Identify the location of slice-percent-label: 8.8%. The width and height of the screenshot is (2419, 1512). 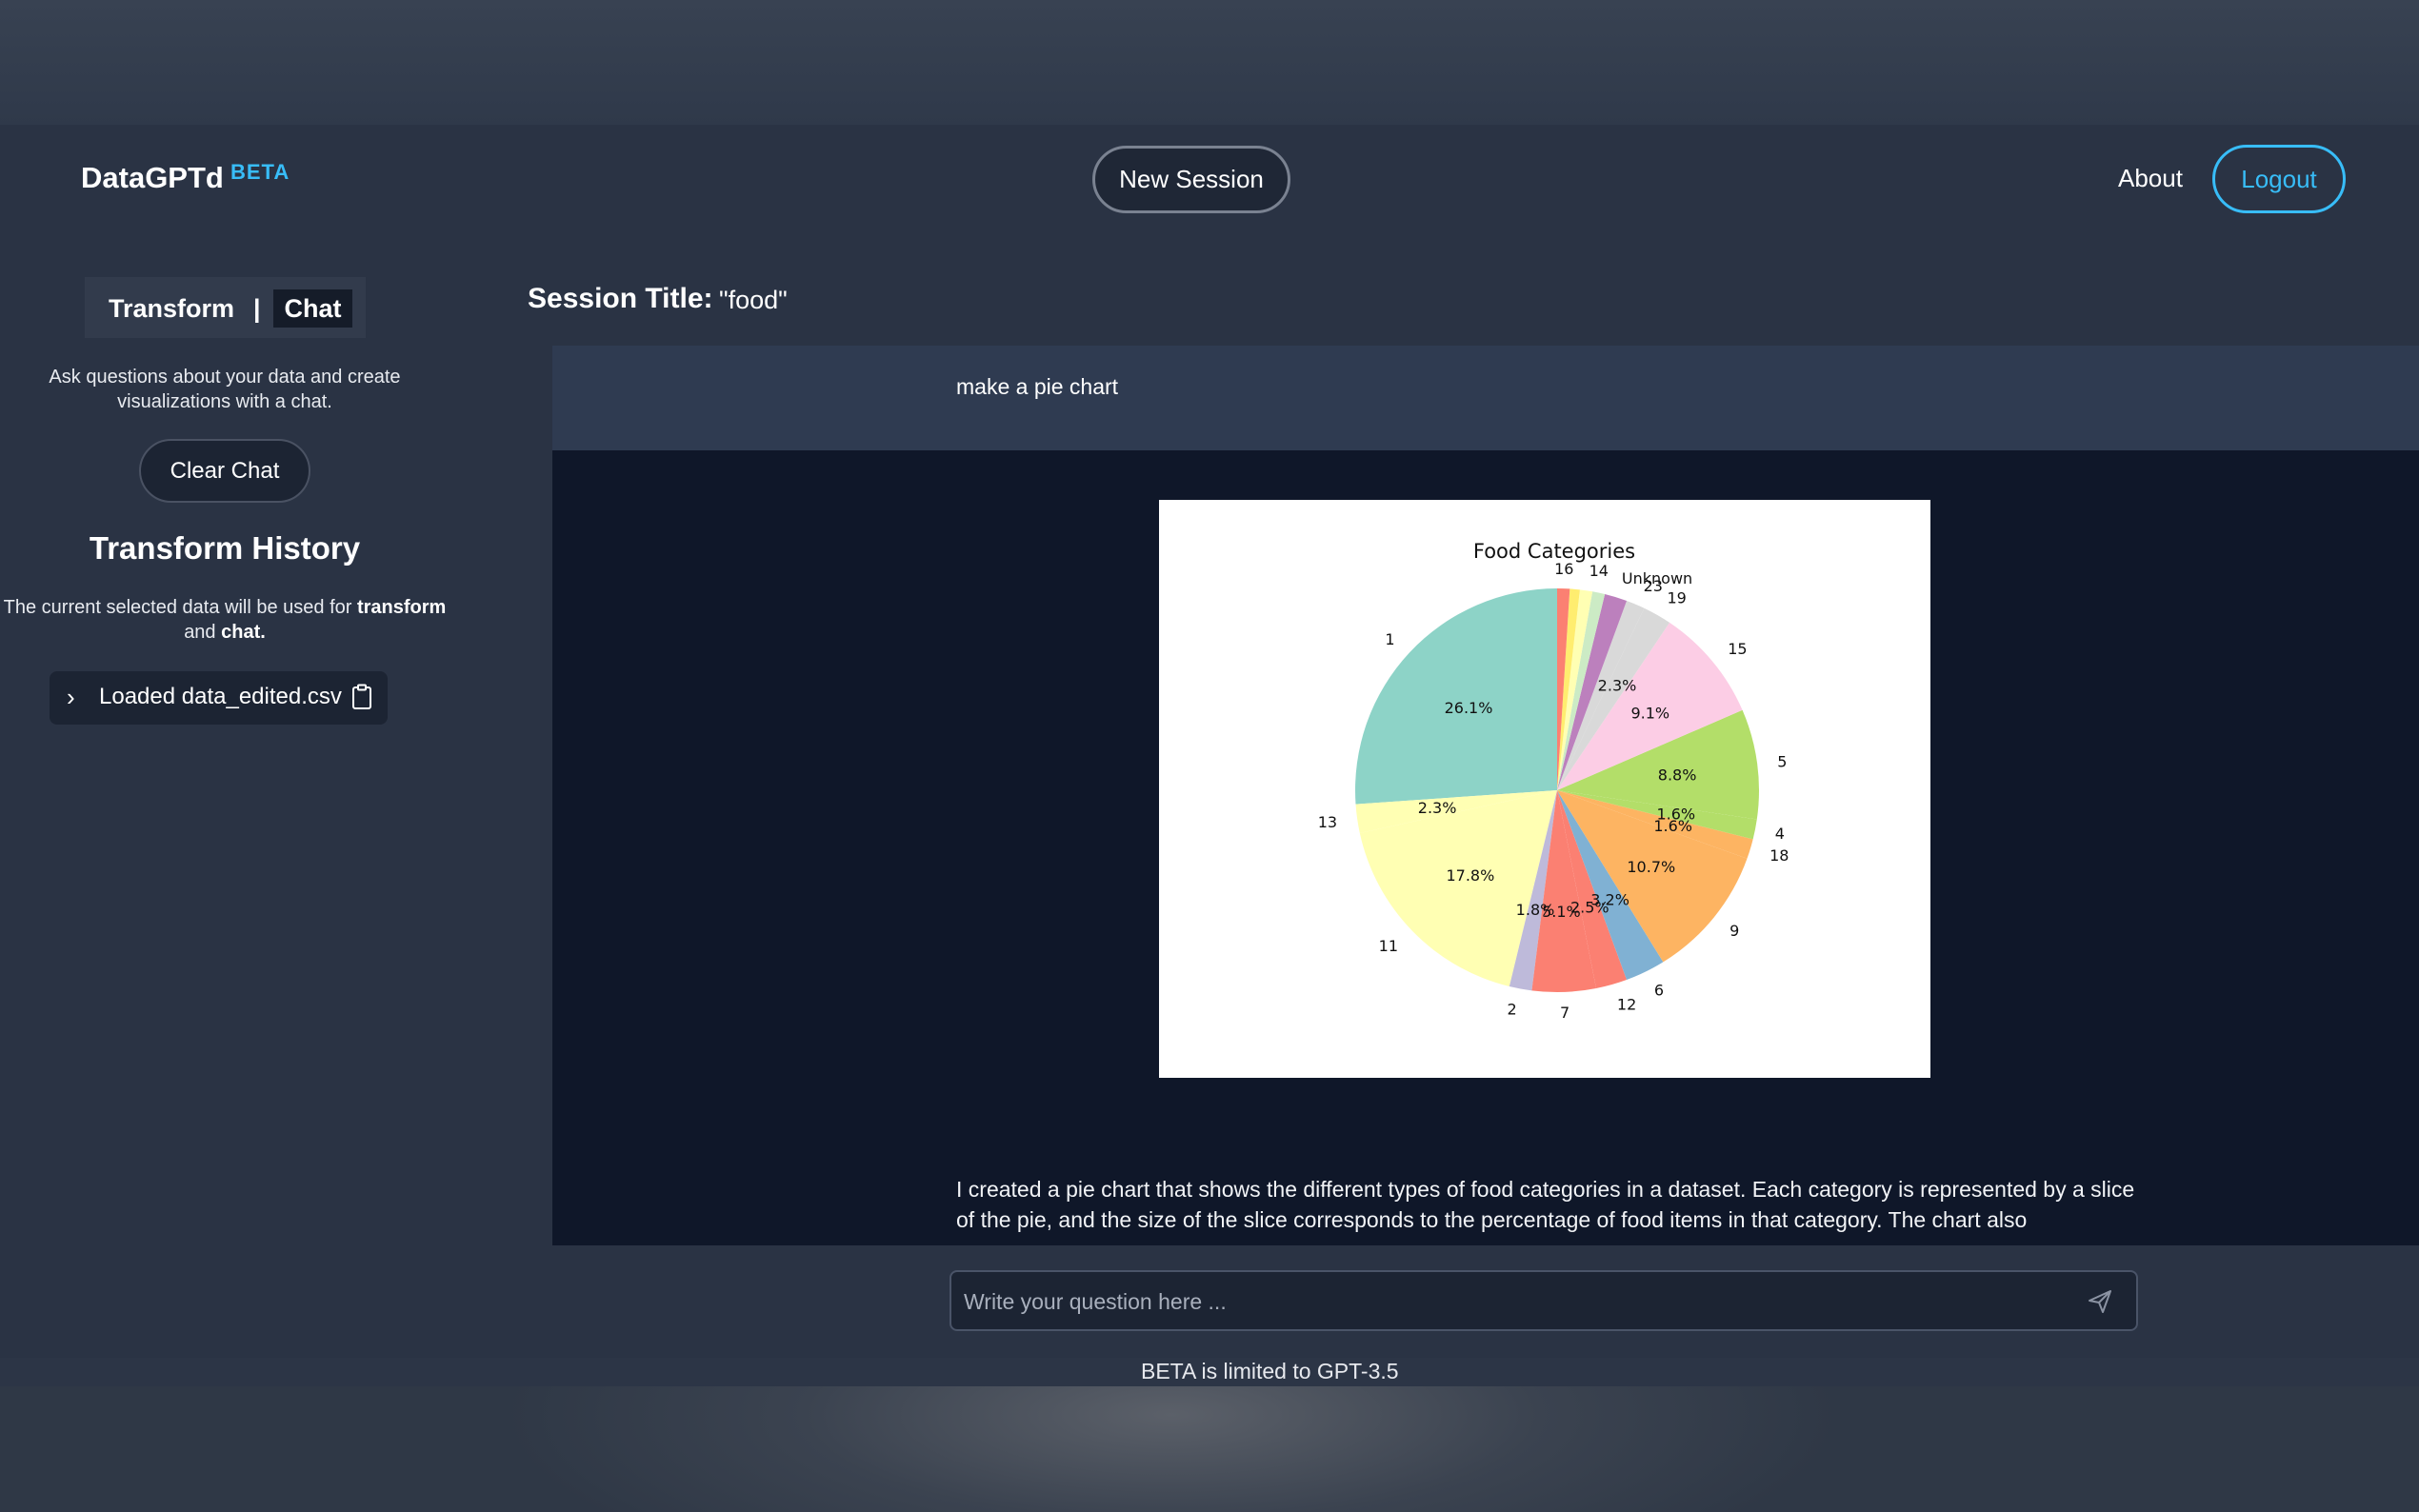
(1677, 775).